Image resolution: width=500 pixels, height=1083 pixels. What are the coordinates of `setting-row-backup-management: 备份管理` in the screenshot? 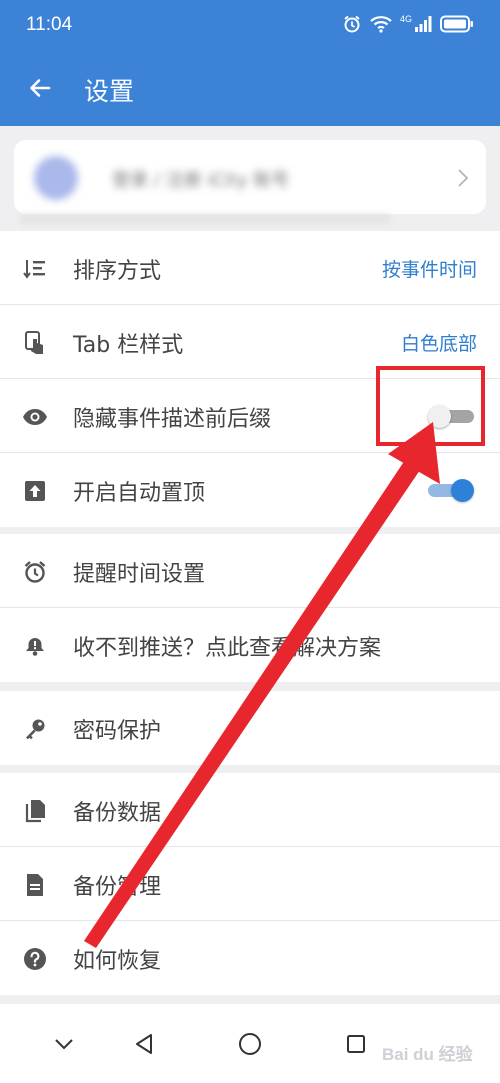 It's located at (250, 884).